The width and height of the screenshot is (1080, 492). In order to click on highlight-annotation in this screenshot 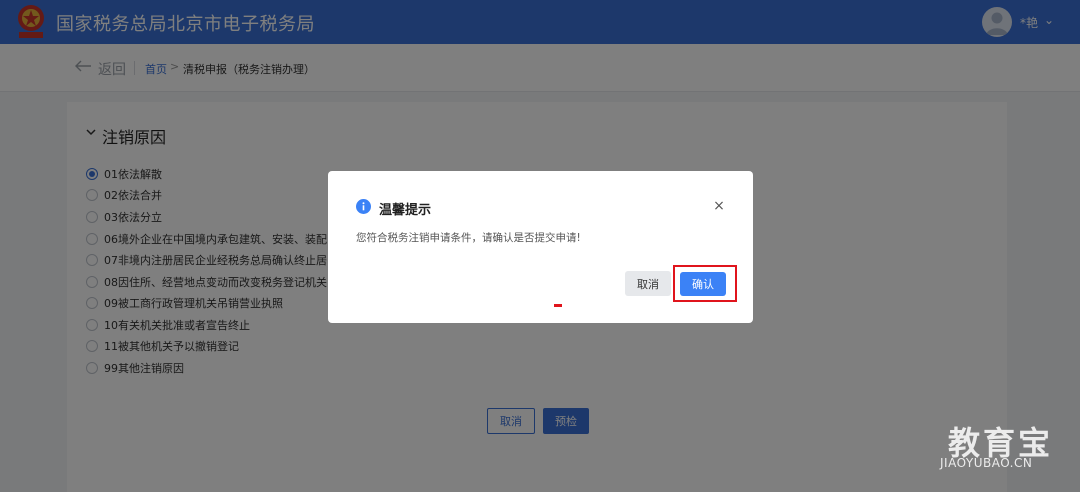, I will do `click(705, 283)`.